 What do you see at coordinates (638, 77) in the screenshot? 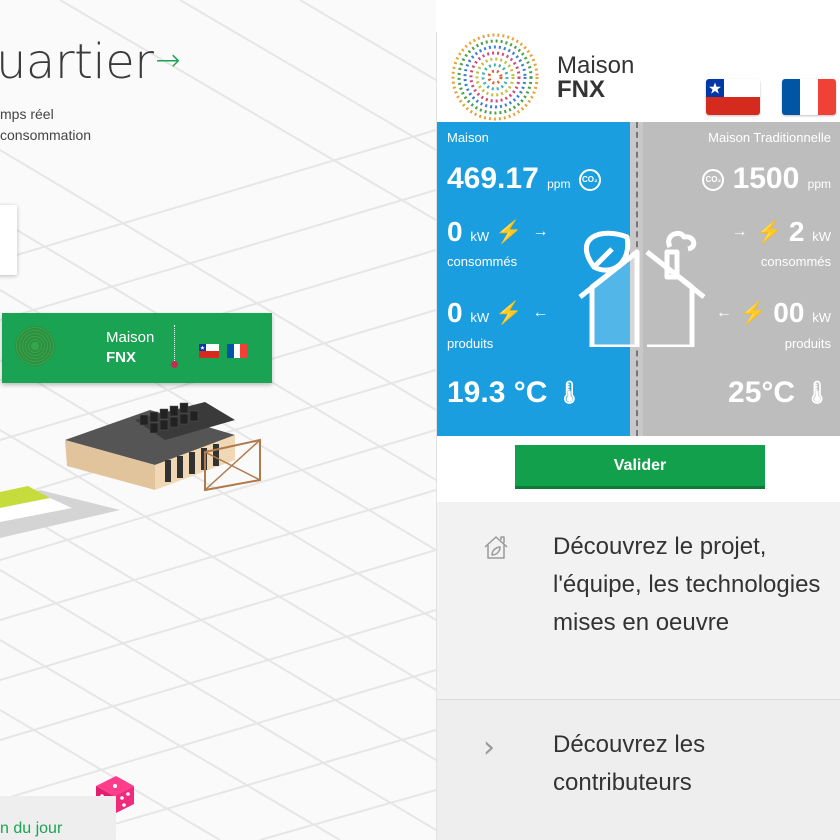
I see `panel-header: Maison FNX` at bounding box center [638, 77].